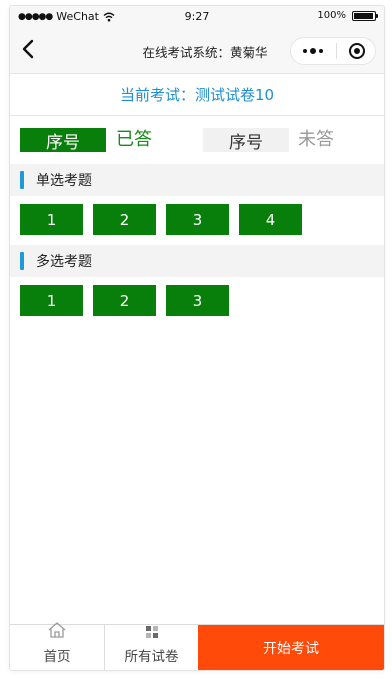 This screenshot has height=686, width=392. I want to click on single-question-button: 4, so click(270, 219).